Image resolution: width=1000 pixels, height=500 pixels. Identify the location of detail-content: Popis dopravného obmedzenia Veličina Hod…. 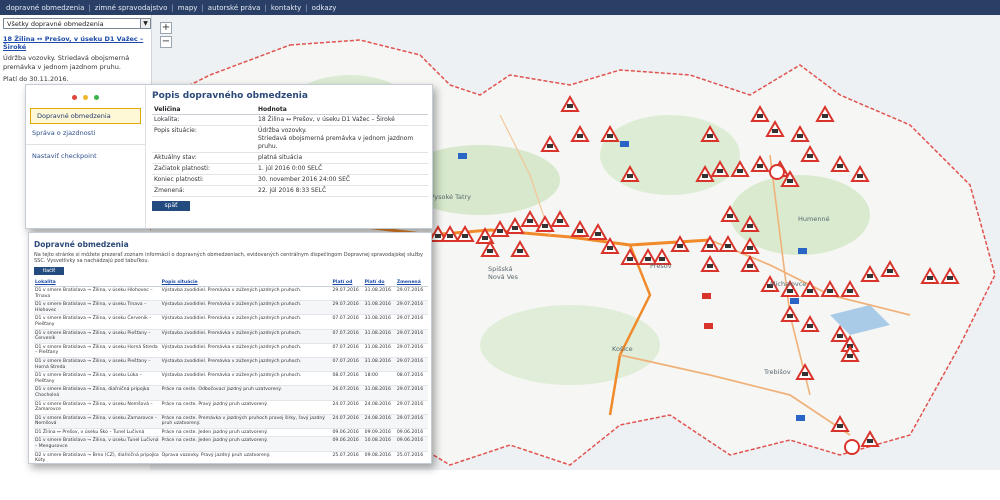
(290, 151).